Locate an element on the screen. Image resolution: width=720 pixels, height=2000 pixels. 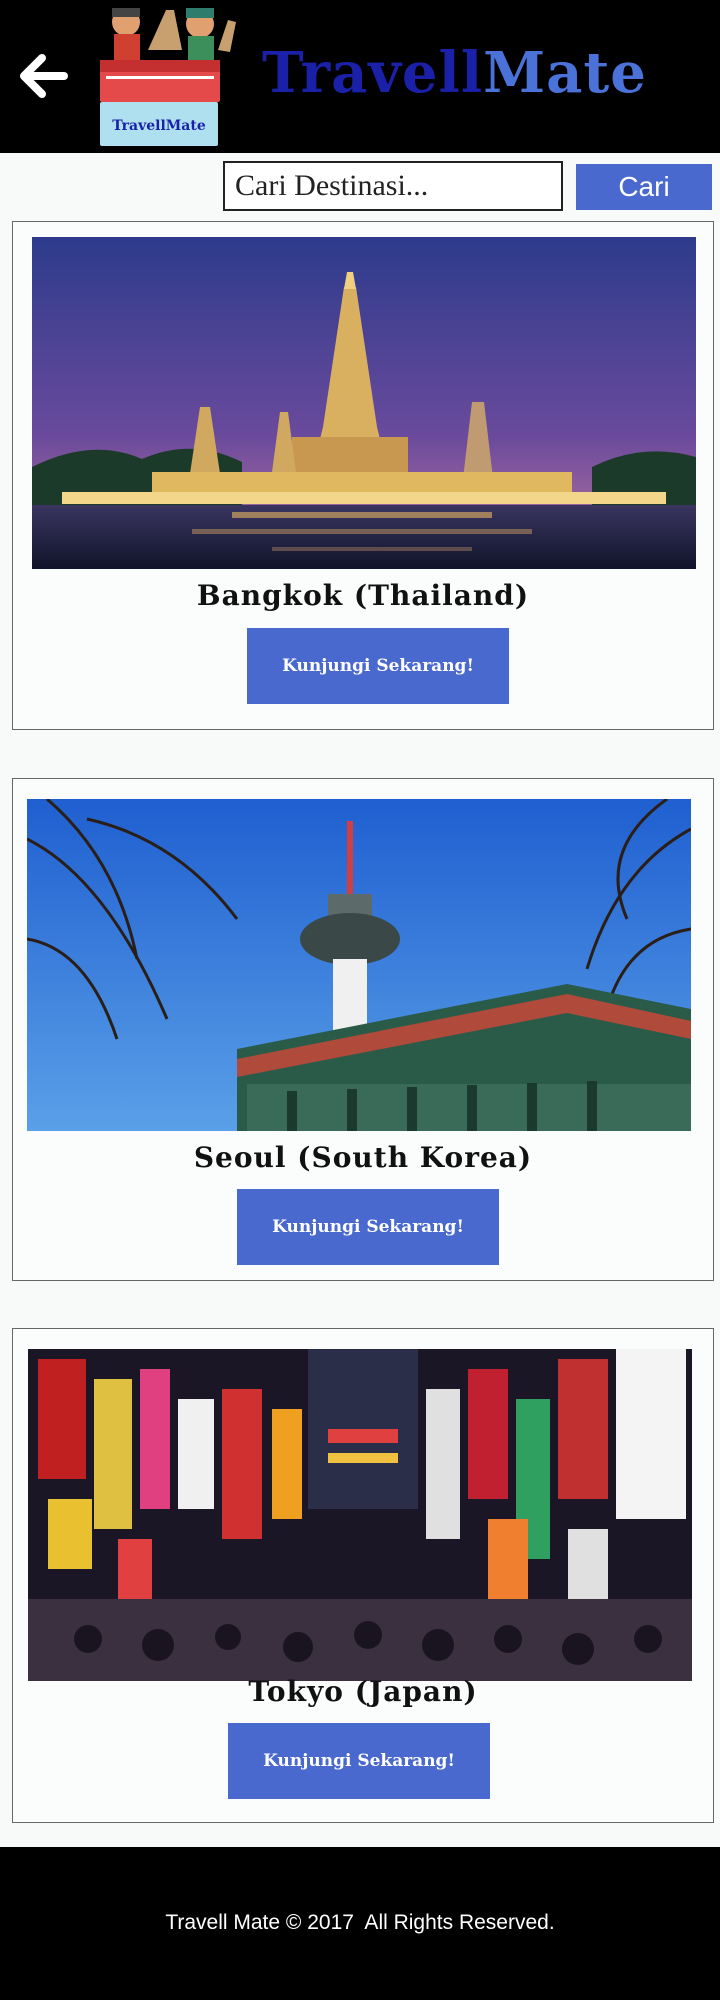
brand-title-part2: Mate is located at coordinates (565, 73).